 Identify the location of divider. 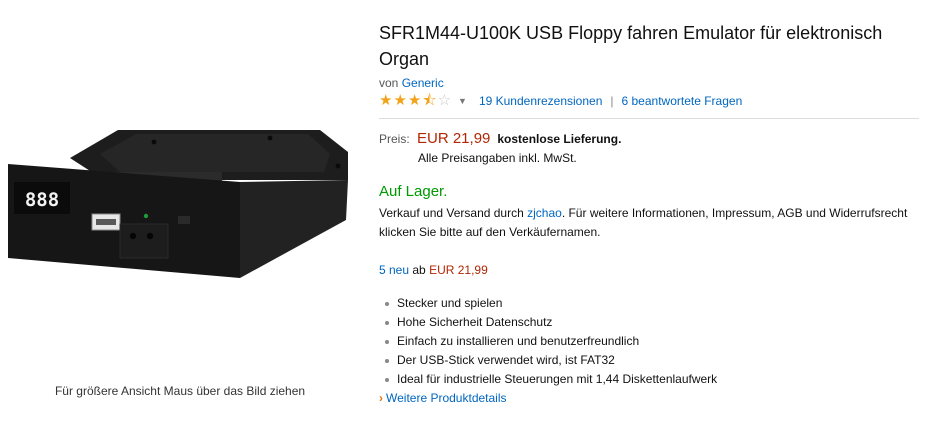
(649, 118).